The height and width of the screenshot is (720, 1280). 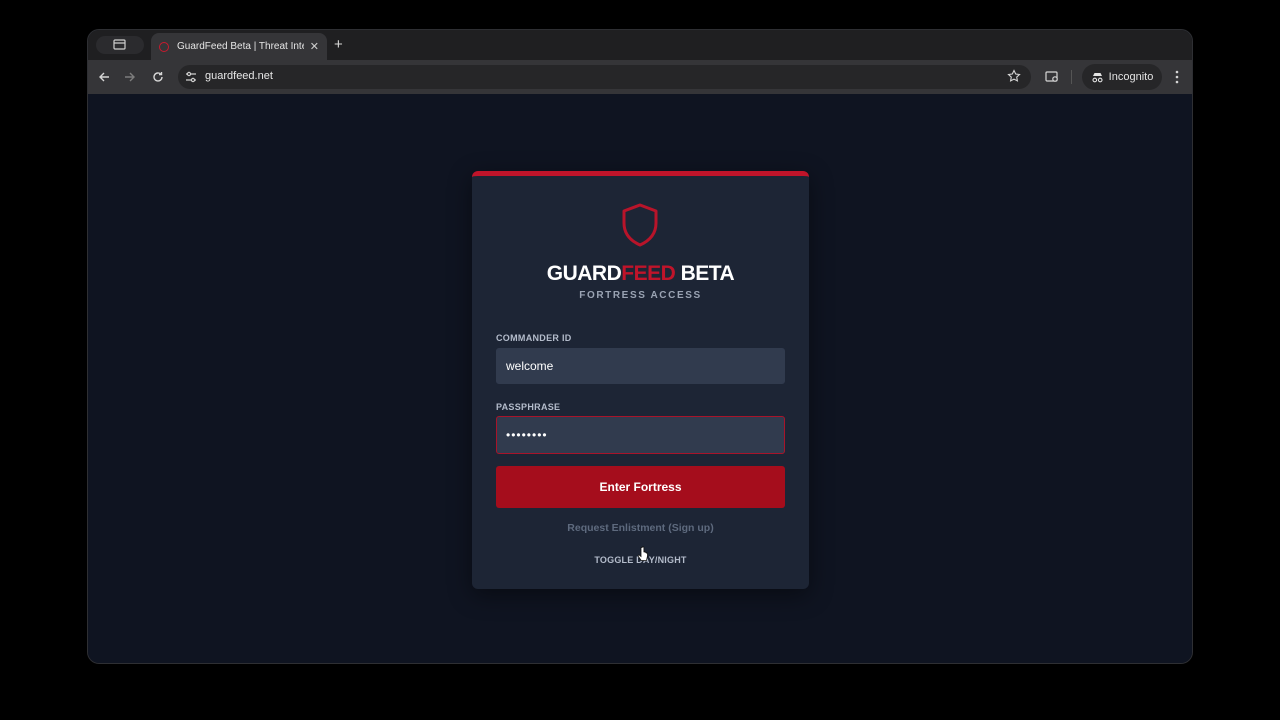 I want to click on back-arrow-icon, so click(x=104, y=77).